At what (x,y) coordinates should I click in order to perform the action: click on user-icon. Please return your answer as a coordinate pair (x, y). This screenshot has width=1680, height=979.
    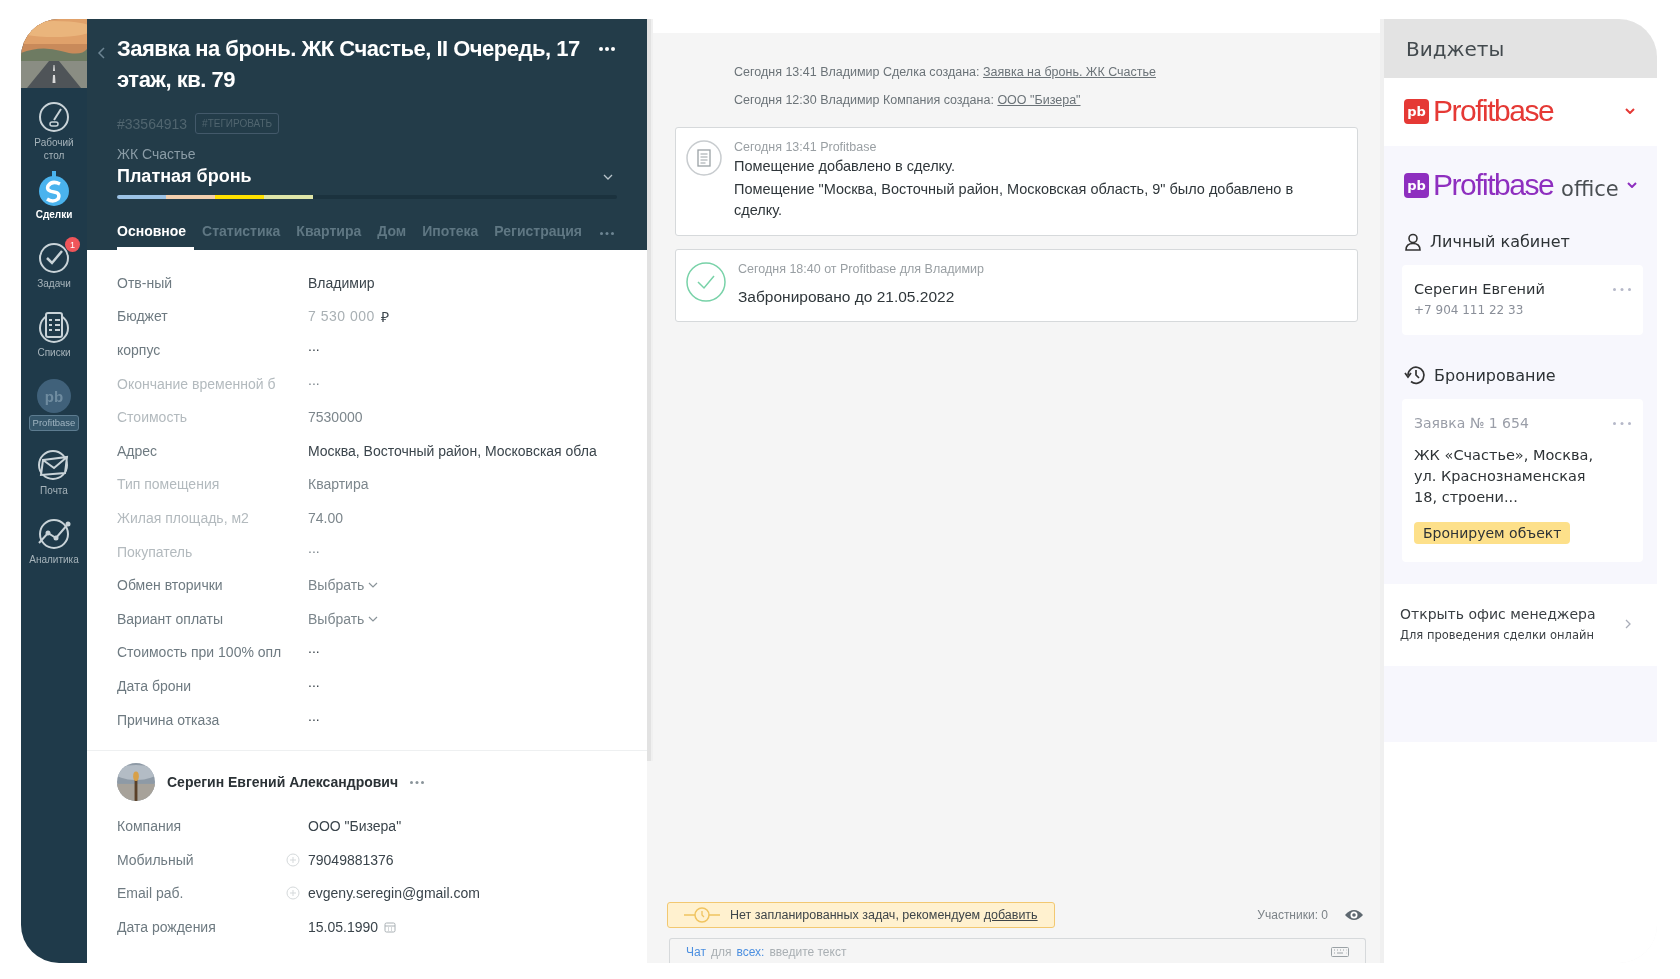
    Looking at the image, I should click on (1413, 241).